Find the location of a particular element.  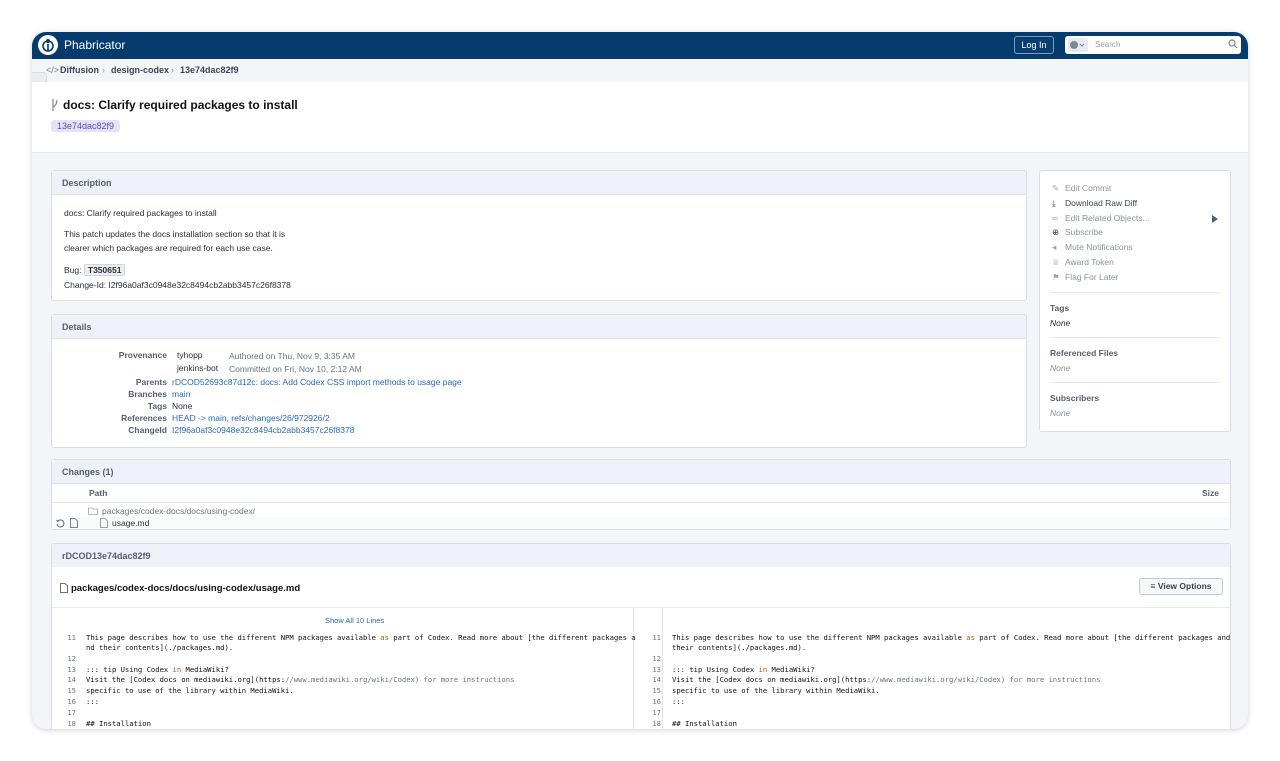

search-scope-globe-icon is located at coordinates (1078, 45).